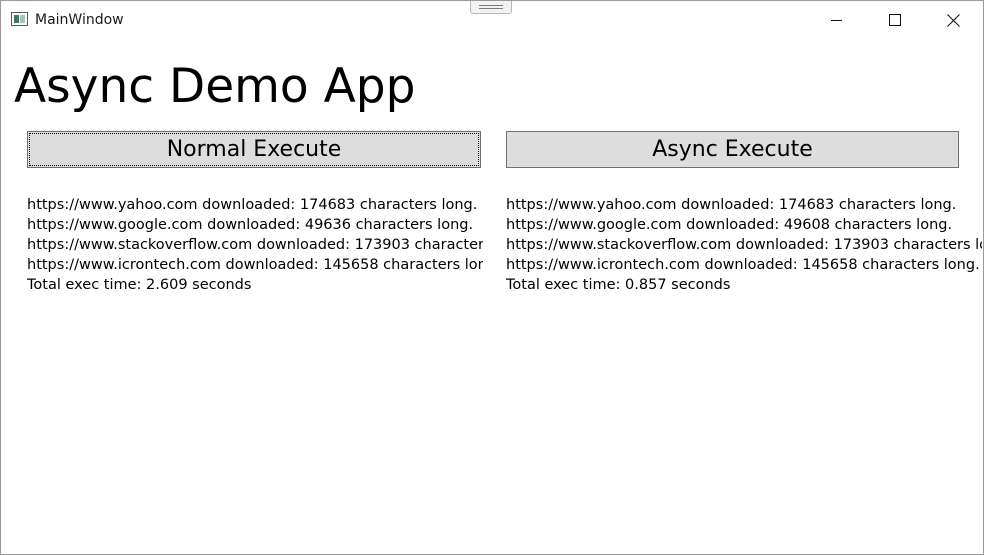 The image size is (984, 555). Describe the element at coordinates (492, 20) in the screenshot. I see `title-bar: MainWindow` at that location.